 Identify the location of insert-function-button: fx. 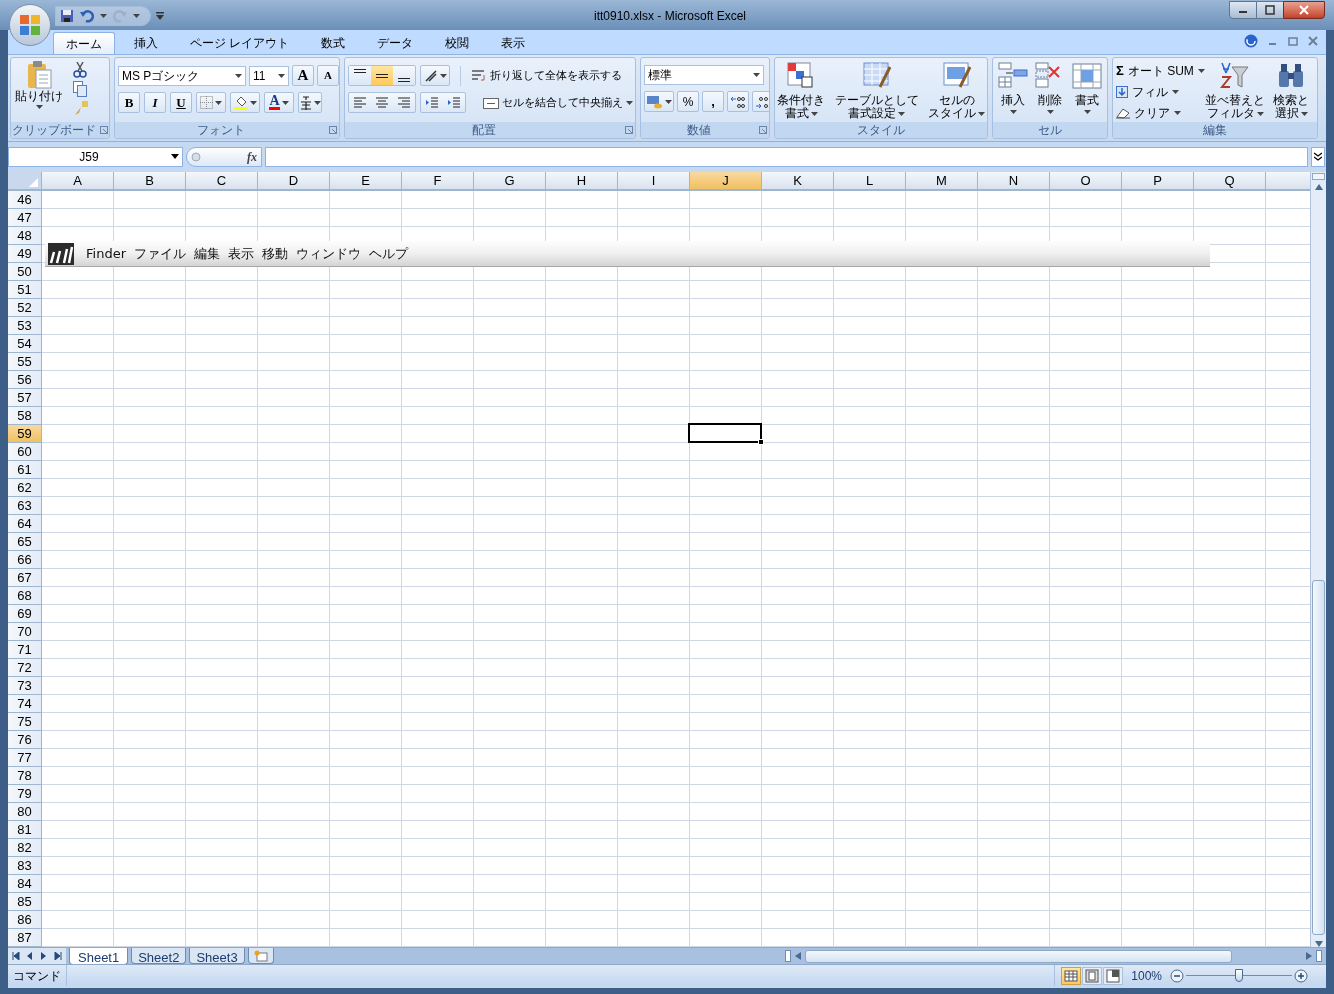
(224, 156).